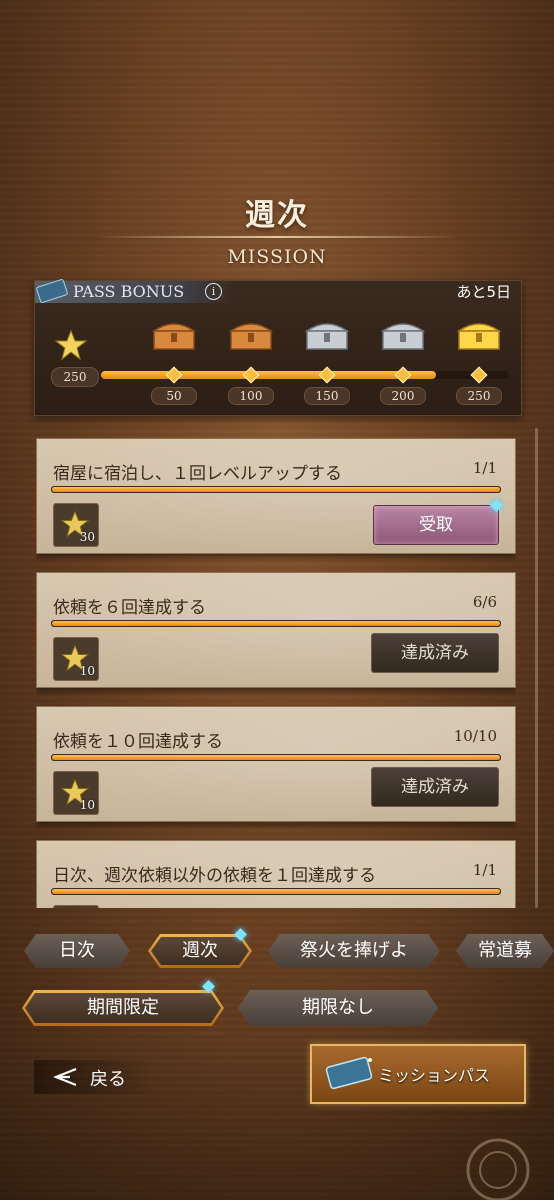 Image resolution: width=554 pixels, height=1200 pixels. I want to click on mission-card: 日次、週次依頼以外の依頼を１回達成する 1/1, so click(276, 874).